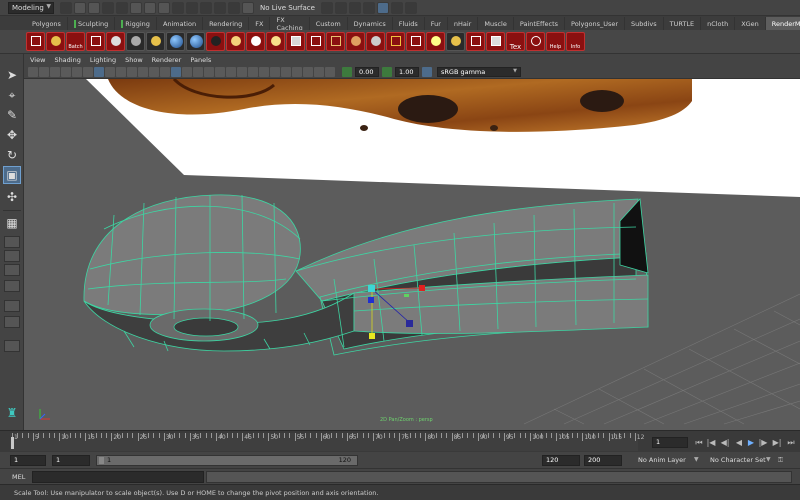  Describe the element at coordinates (329, 23) in the screenshot. I see `shelf-tab-custom: Custom` at that location.